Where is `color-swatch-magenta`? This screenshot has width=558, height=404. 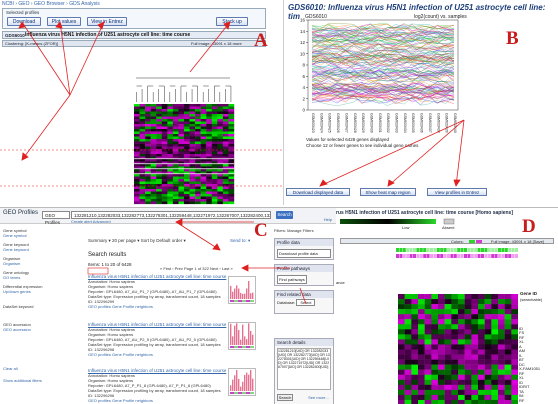 color-swatch-magenta is located at coordinates (479, 241).